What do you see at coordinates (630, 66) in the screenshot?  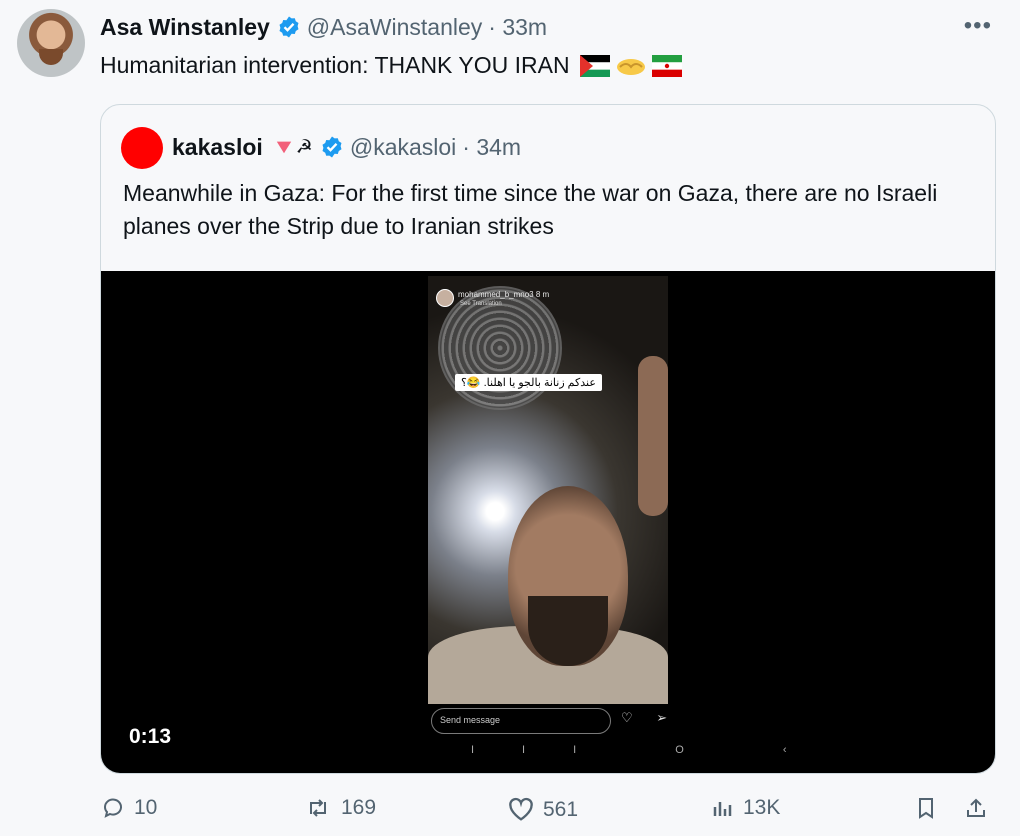 I see `handshake-icon` at bounding box center [630, 66].